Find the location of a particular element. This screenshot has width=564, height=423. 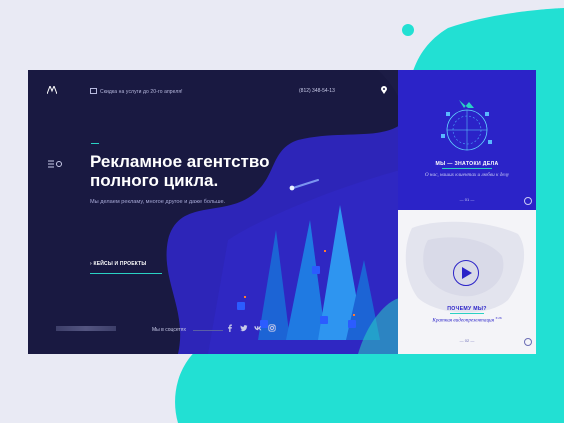

social-divider is located at coordinates (208, 330).